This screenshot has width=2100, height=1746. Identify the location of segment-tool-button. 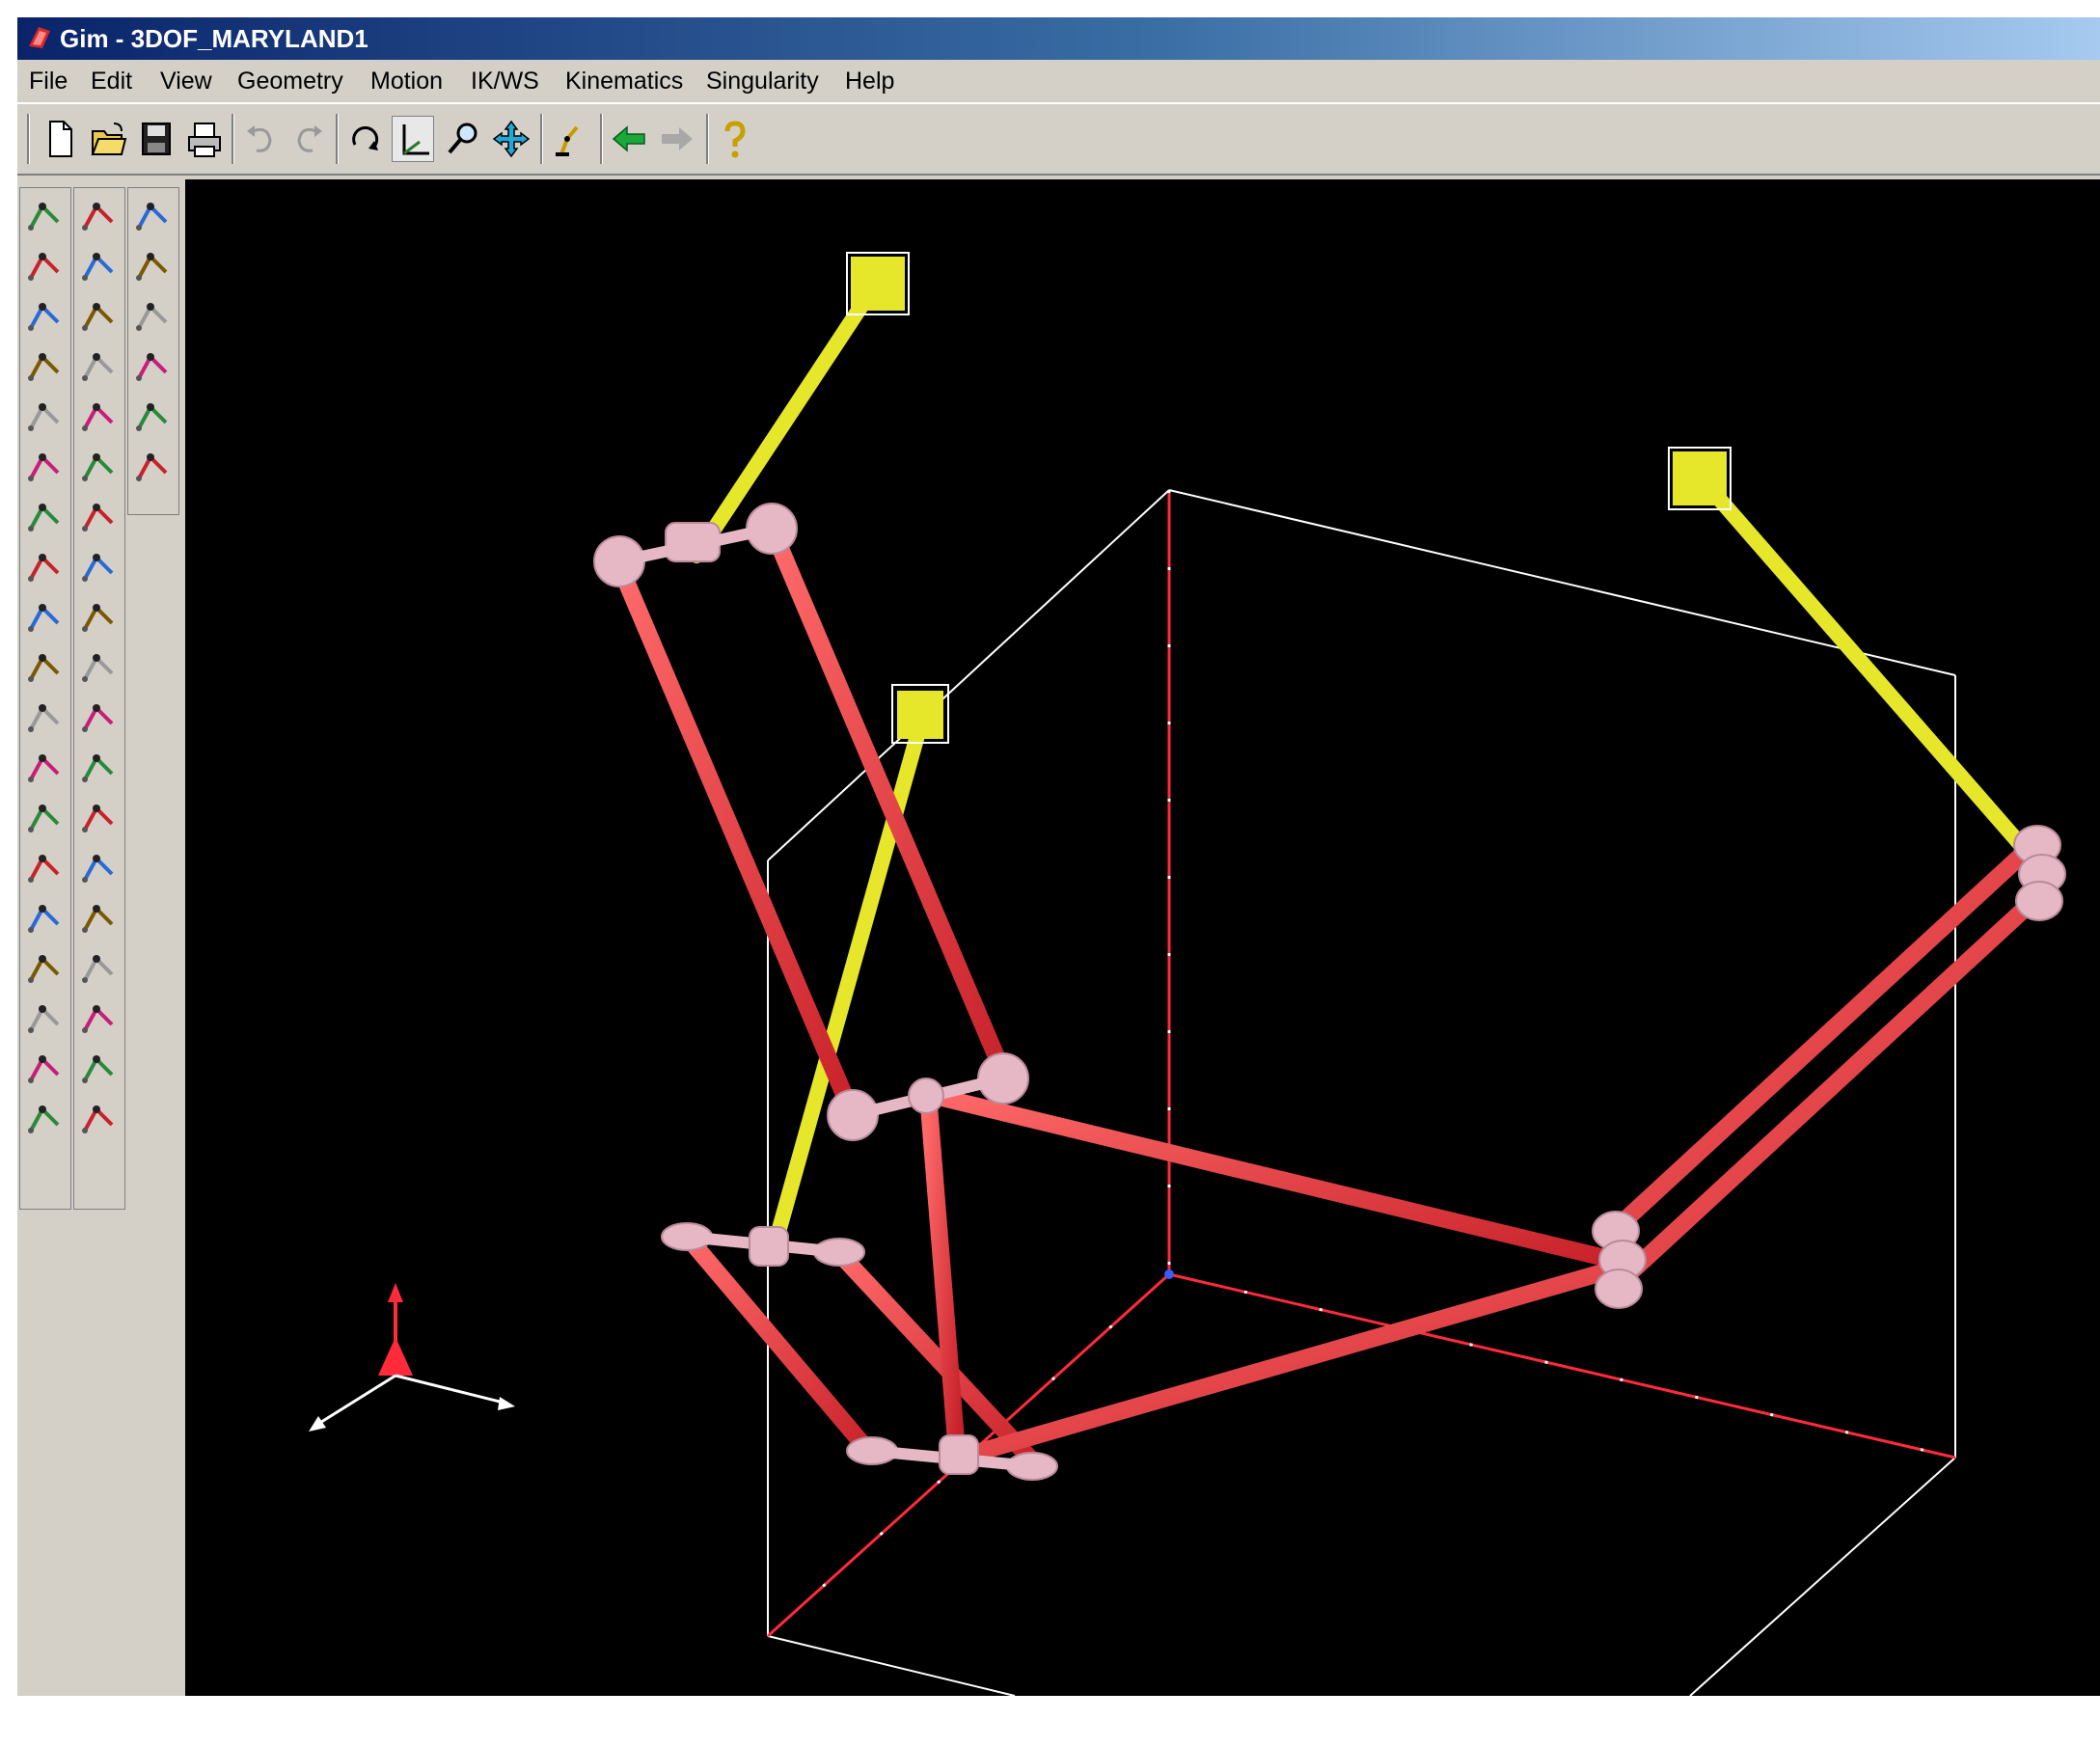
(44, 668).